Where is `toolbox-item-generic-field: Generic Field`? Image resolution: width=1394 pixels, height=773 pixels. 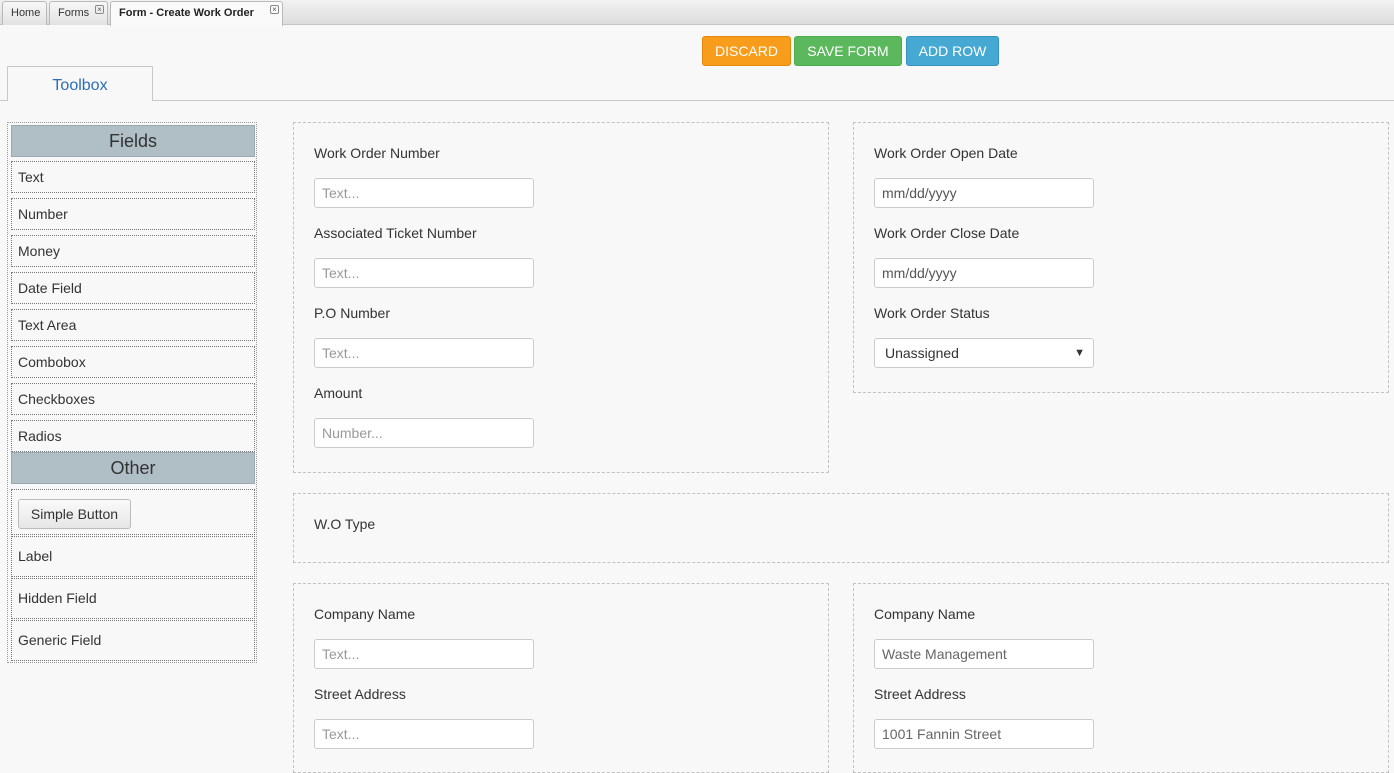 toolbox-item-generic-field: Generic Field is located at coordinates (133, 640).